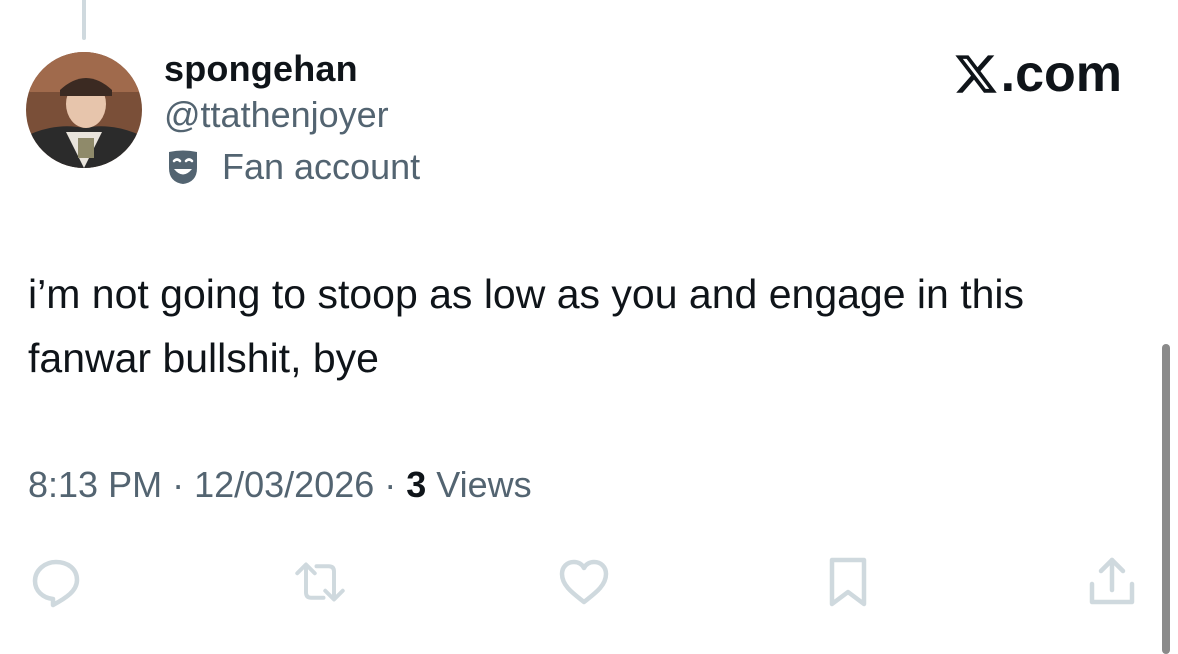  I want to click on share-icon, so click(1112, 581).